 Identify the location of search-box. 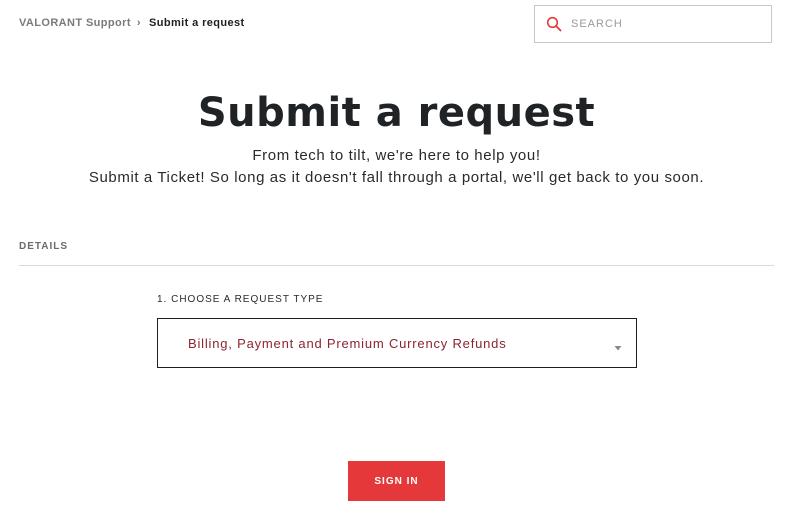
(653, 24).